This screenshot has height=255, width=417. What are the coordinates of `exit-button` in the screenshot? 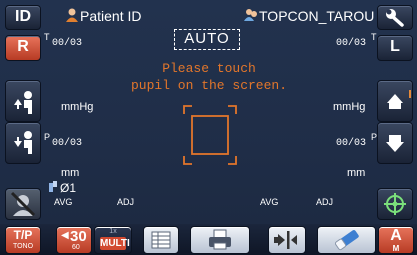 It's located at (287, 240).